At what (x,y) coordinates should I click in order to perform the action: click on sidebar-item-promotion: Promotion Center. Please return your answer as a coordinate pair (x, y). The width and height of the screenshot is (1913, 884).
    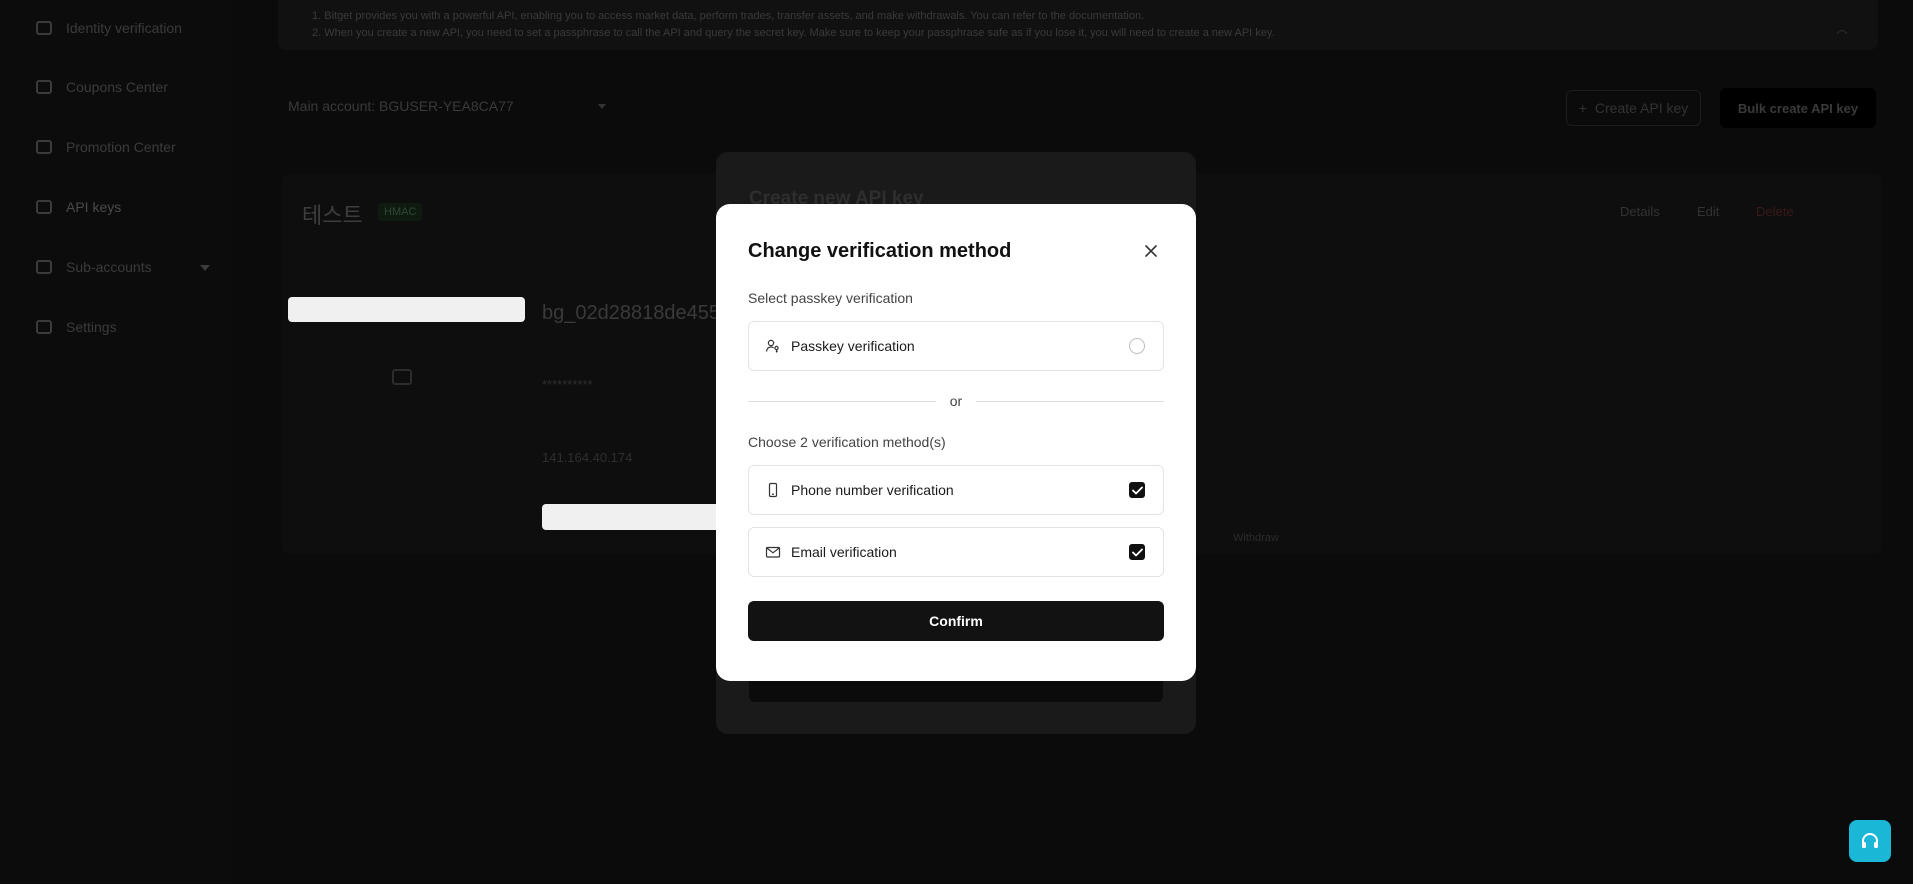
    Looking at the image, I should click on (106, 147).